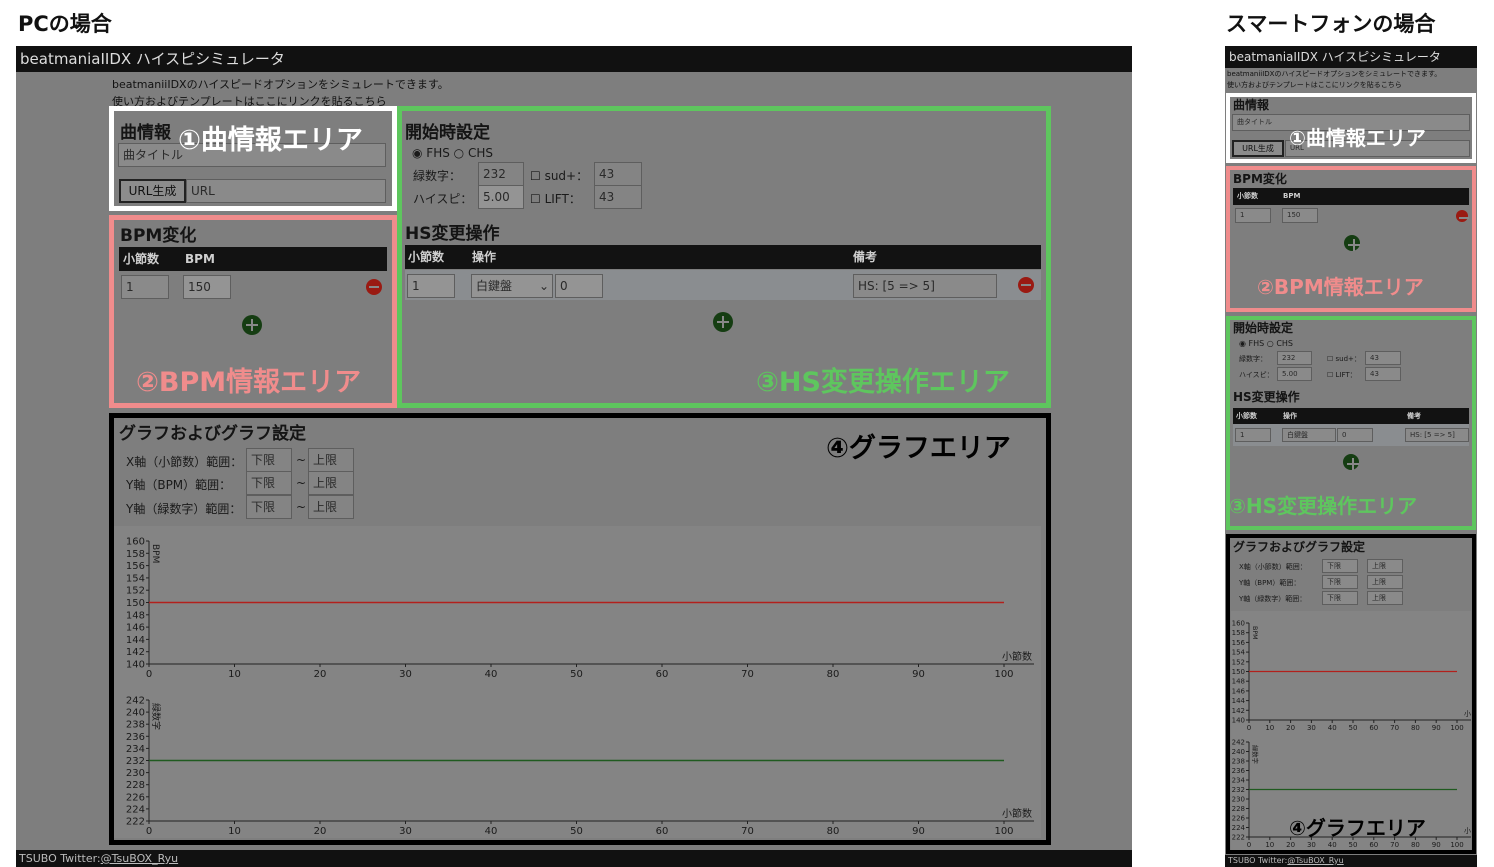 This screenshot has height=867, width=1494. I want to click on sp-label-song-info-area: ①曲情報エリア, so click(1357, 138).